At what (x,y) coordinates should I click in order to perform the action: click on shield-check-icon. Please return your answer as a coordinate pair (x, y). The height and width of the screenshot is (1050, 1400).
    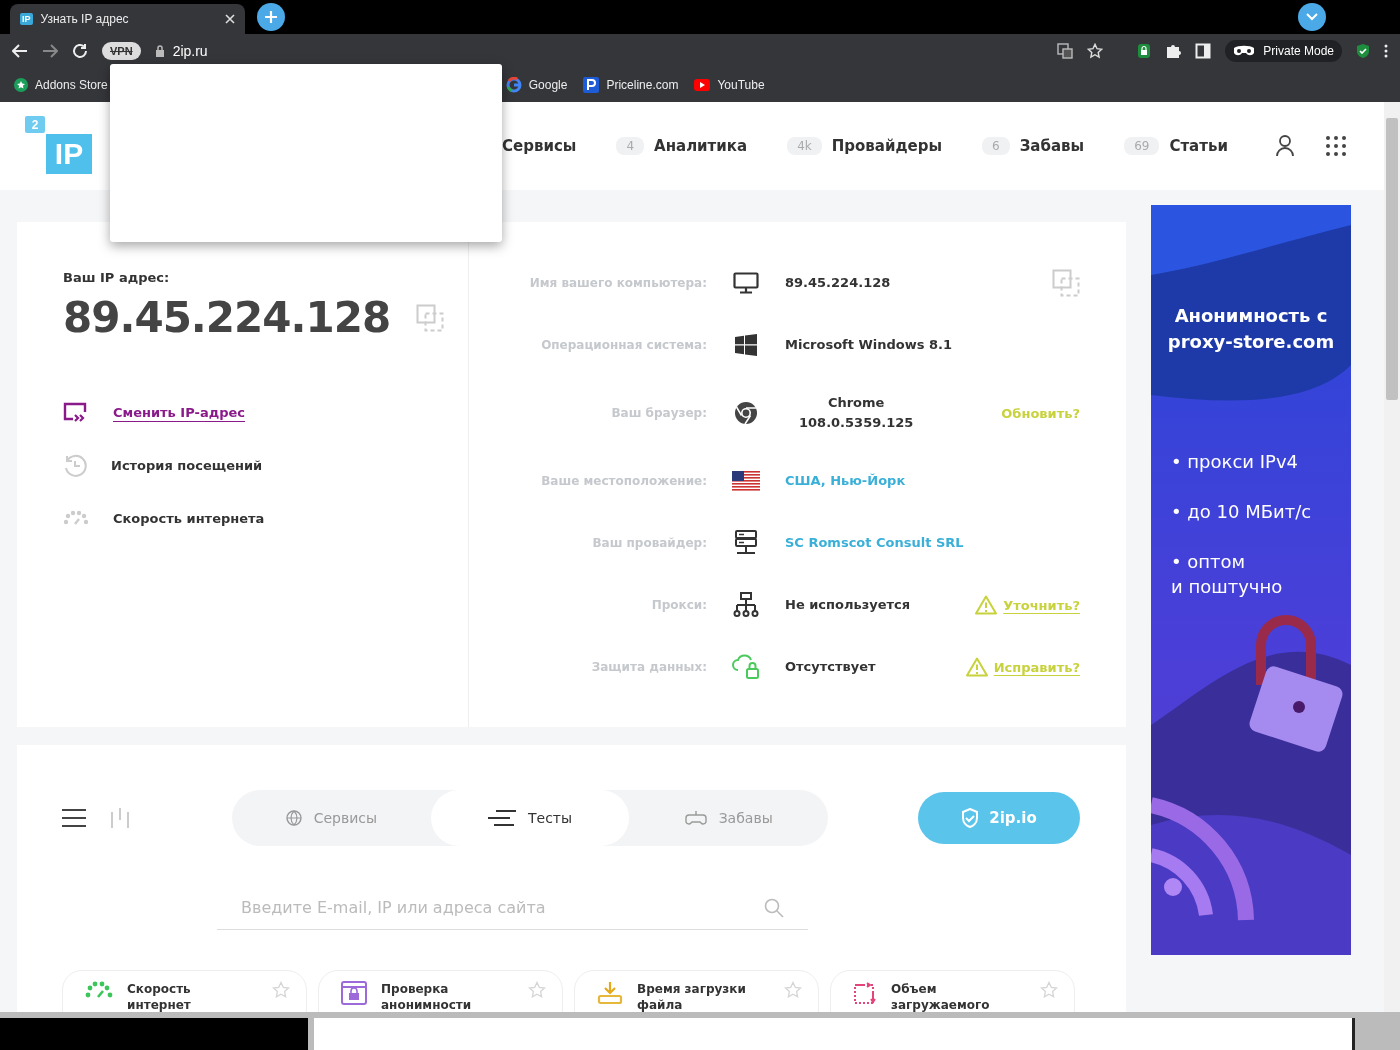
    Looking at the image, I should click on (1363, 51).